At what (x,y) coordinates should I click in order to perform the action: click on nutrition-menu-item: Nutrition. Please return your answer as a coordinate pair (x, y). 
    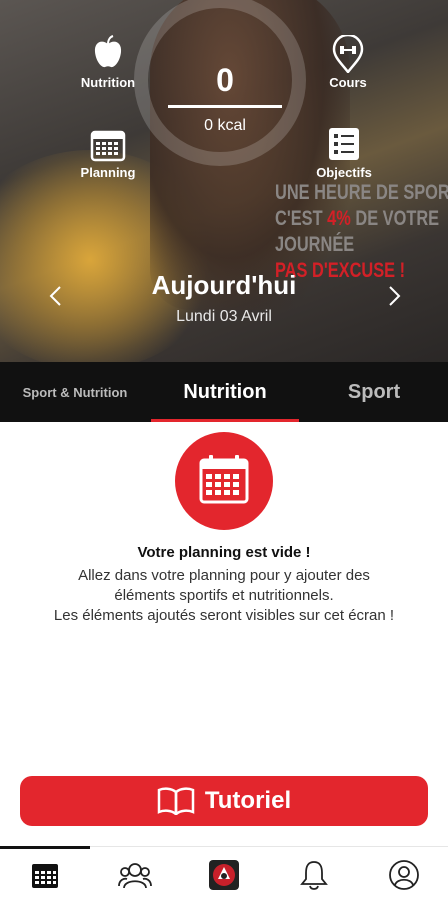
    Looking at the image, I should click on (108, 62).